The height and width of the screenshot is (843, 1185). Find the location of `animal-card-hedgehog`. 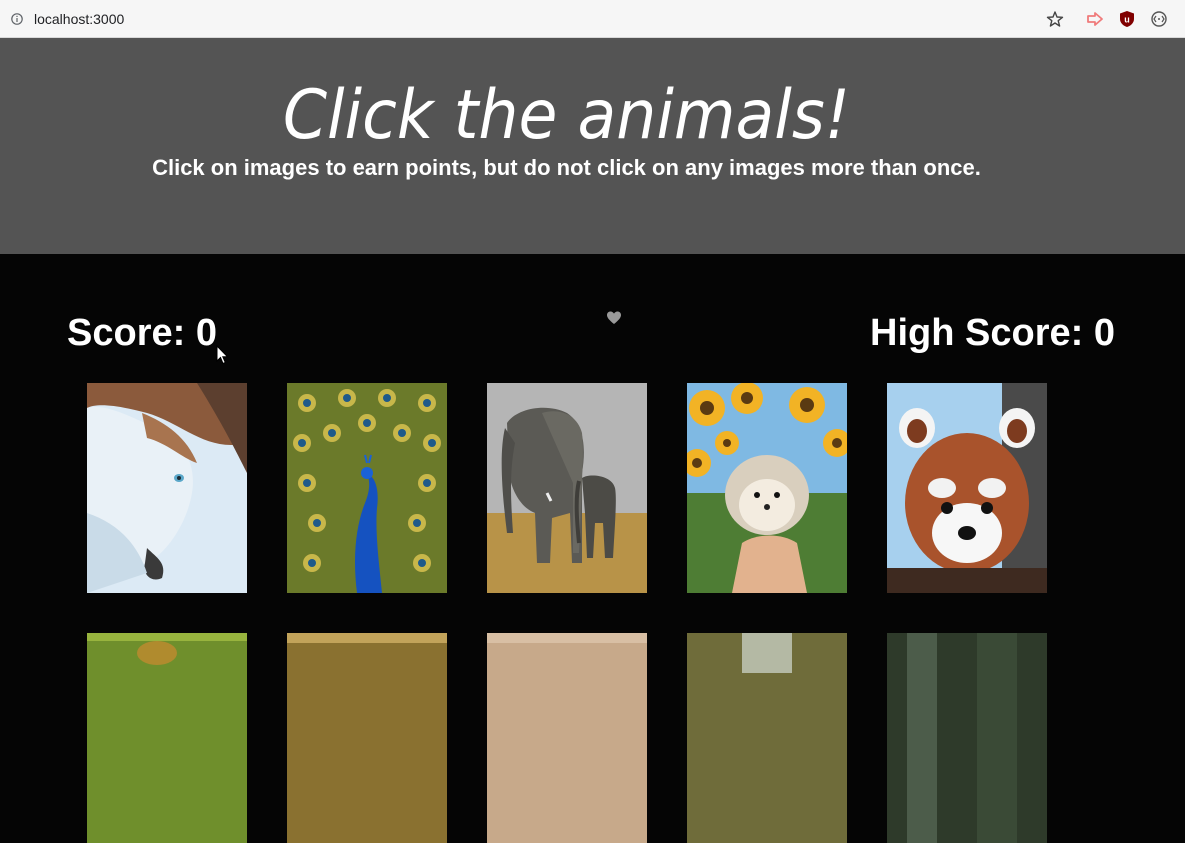

animal-card-hedgehog is located at coordinates (767, 488).